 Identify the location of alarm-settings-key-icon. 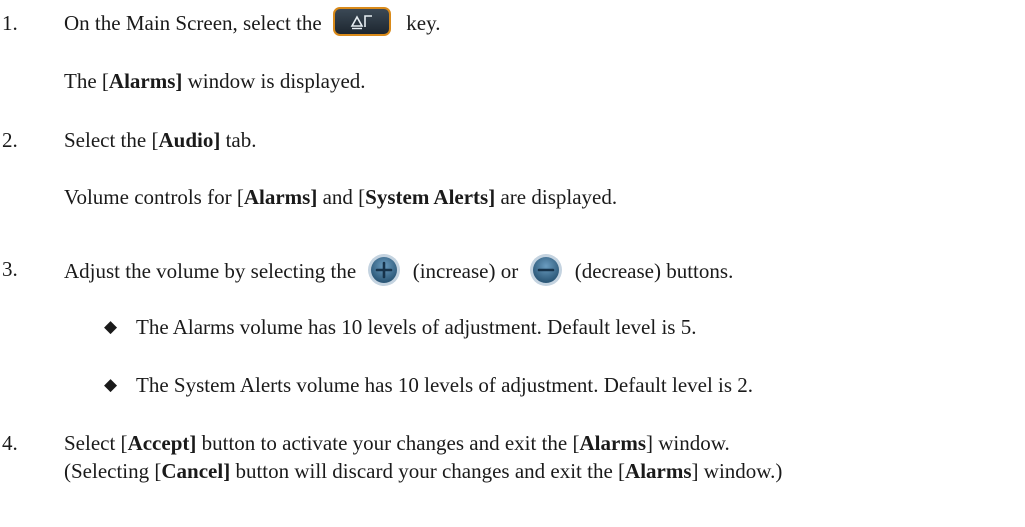
(362, 21).